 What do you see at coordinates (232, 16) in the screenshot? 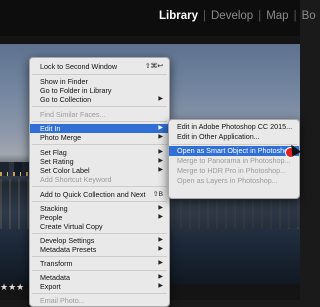
I see `module-develop: Develop` at bounding box center [232, 16].